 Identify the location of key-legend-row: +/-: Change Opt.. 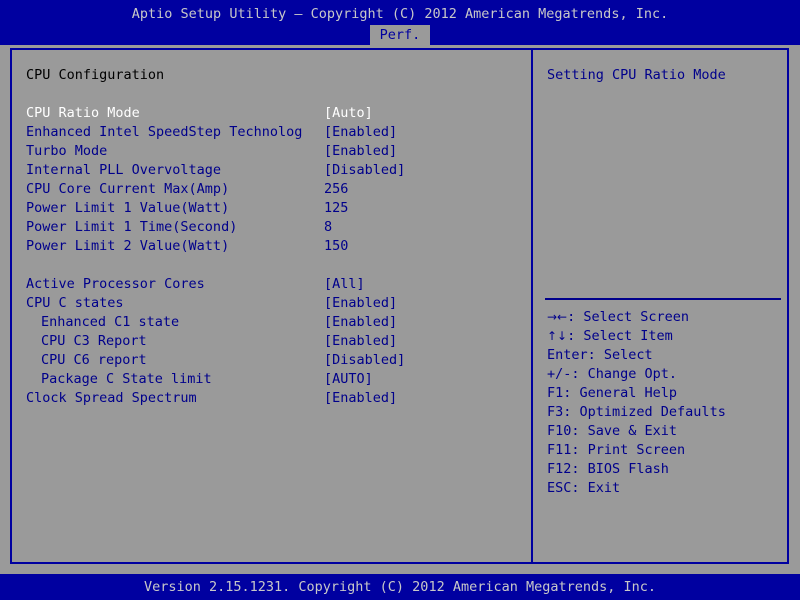
(665, 374).